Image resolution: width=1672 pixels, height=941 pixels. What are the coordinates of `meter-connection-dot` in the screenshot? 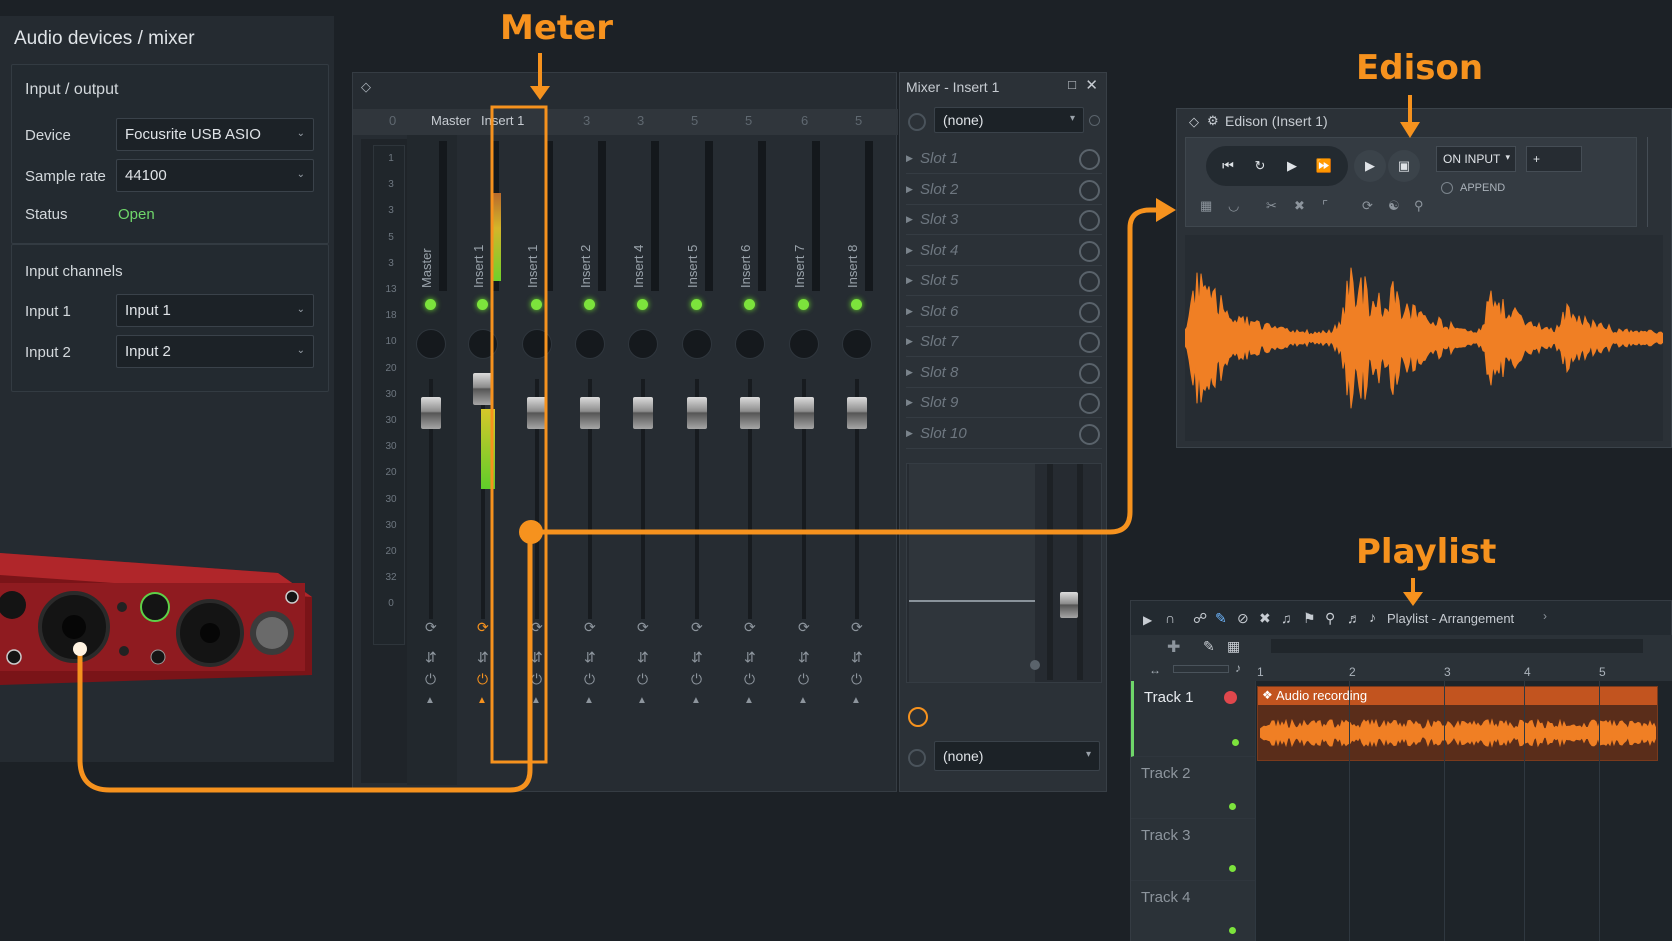 It's located at (531, 532).